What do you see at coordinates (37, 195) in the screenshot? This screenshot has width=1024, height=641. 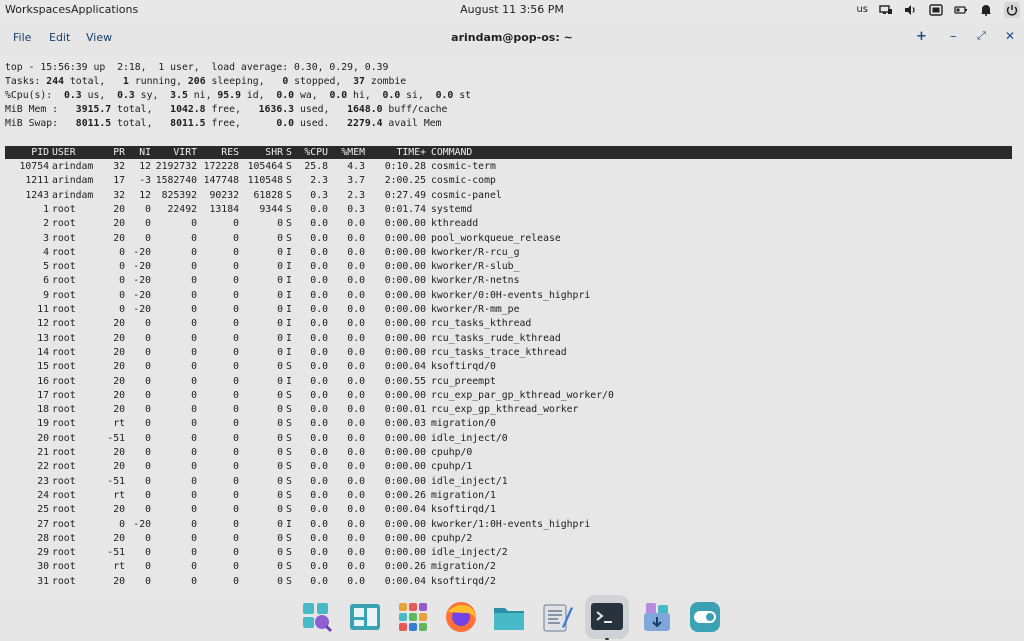 I see `cell-pid: 1243` at bounding box center [37, 195].